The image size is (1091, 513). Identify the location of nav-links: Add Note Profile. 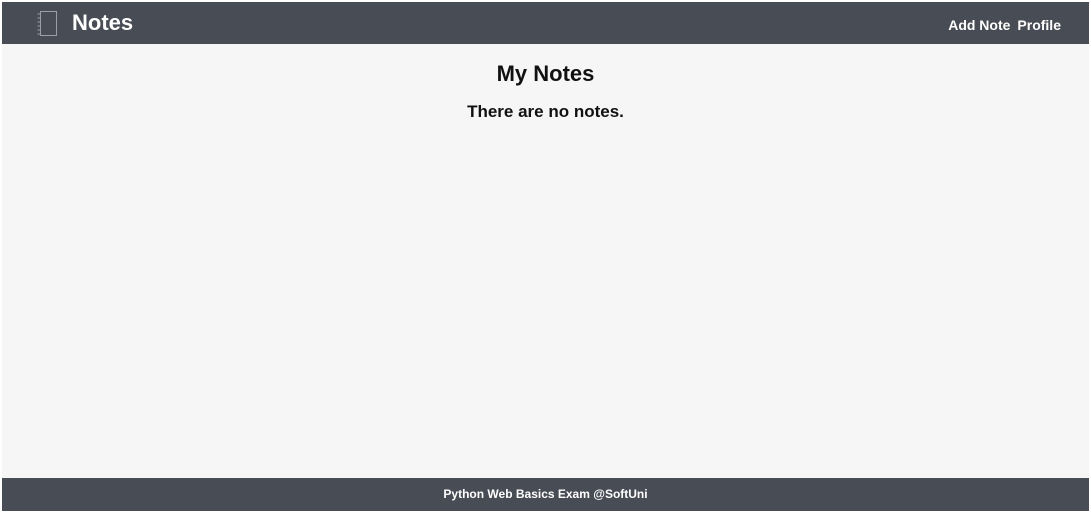
(1004, 25).